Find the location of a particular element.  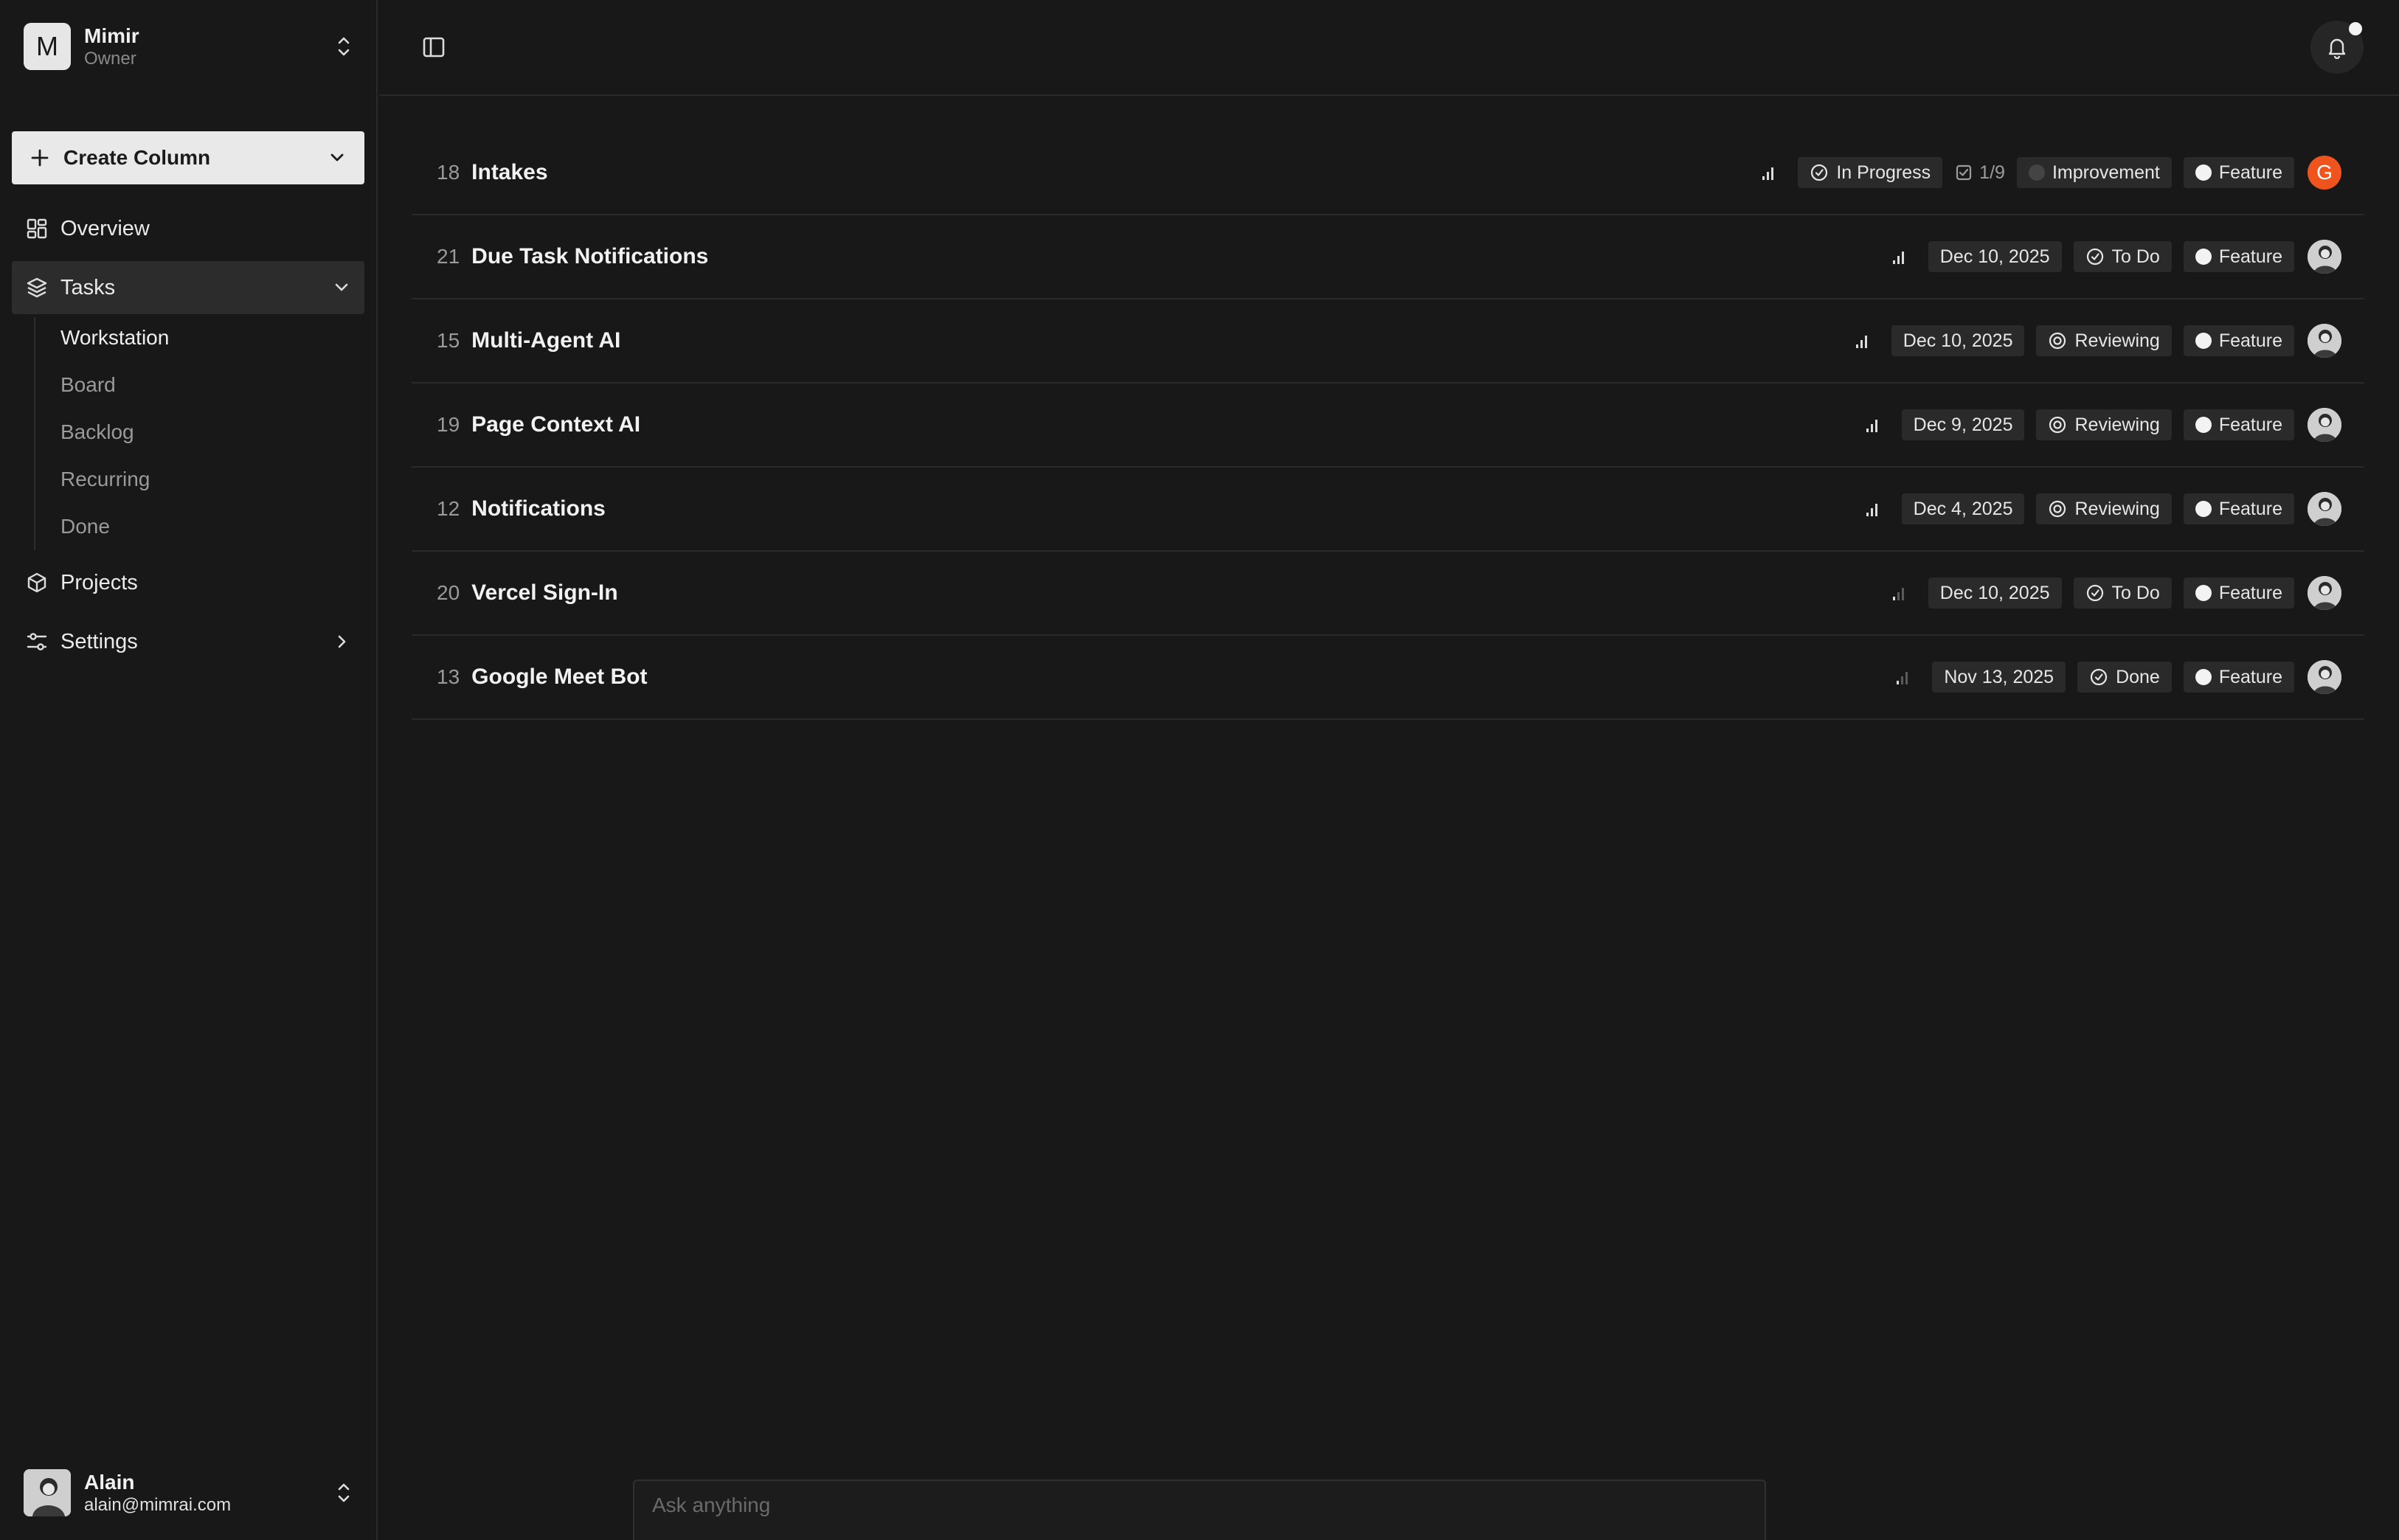

layers-icon is located at coordinates (37, 287).